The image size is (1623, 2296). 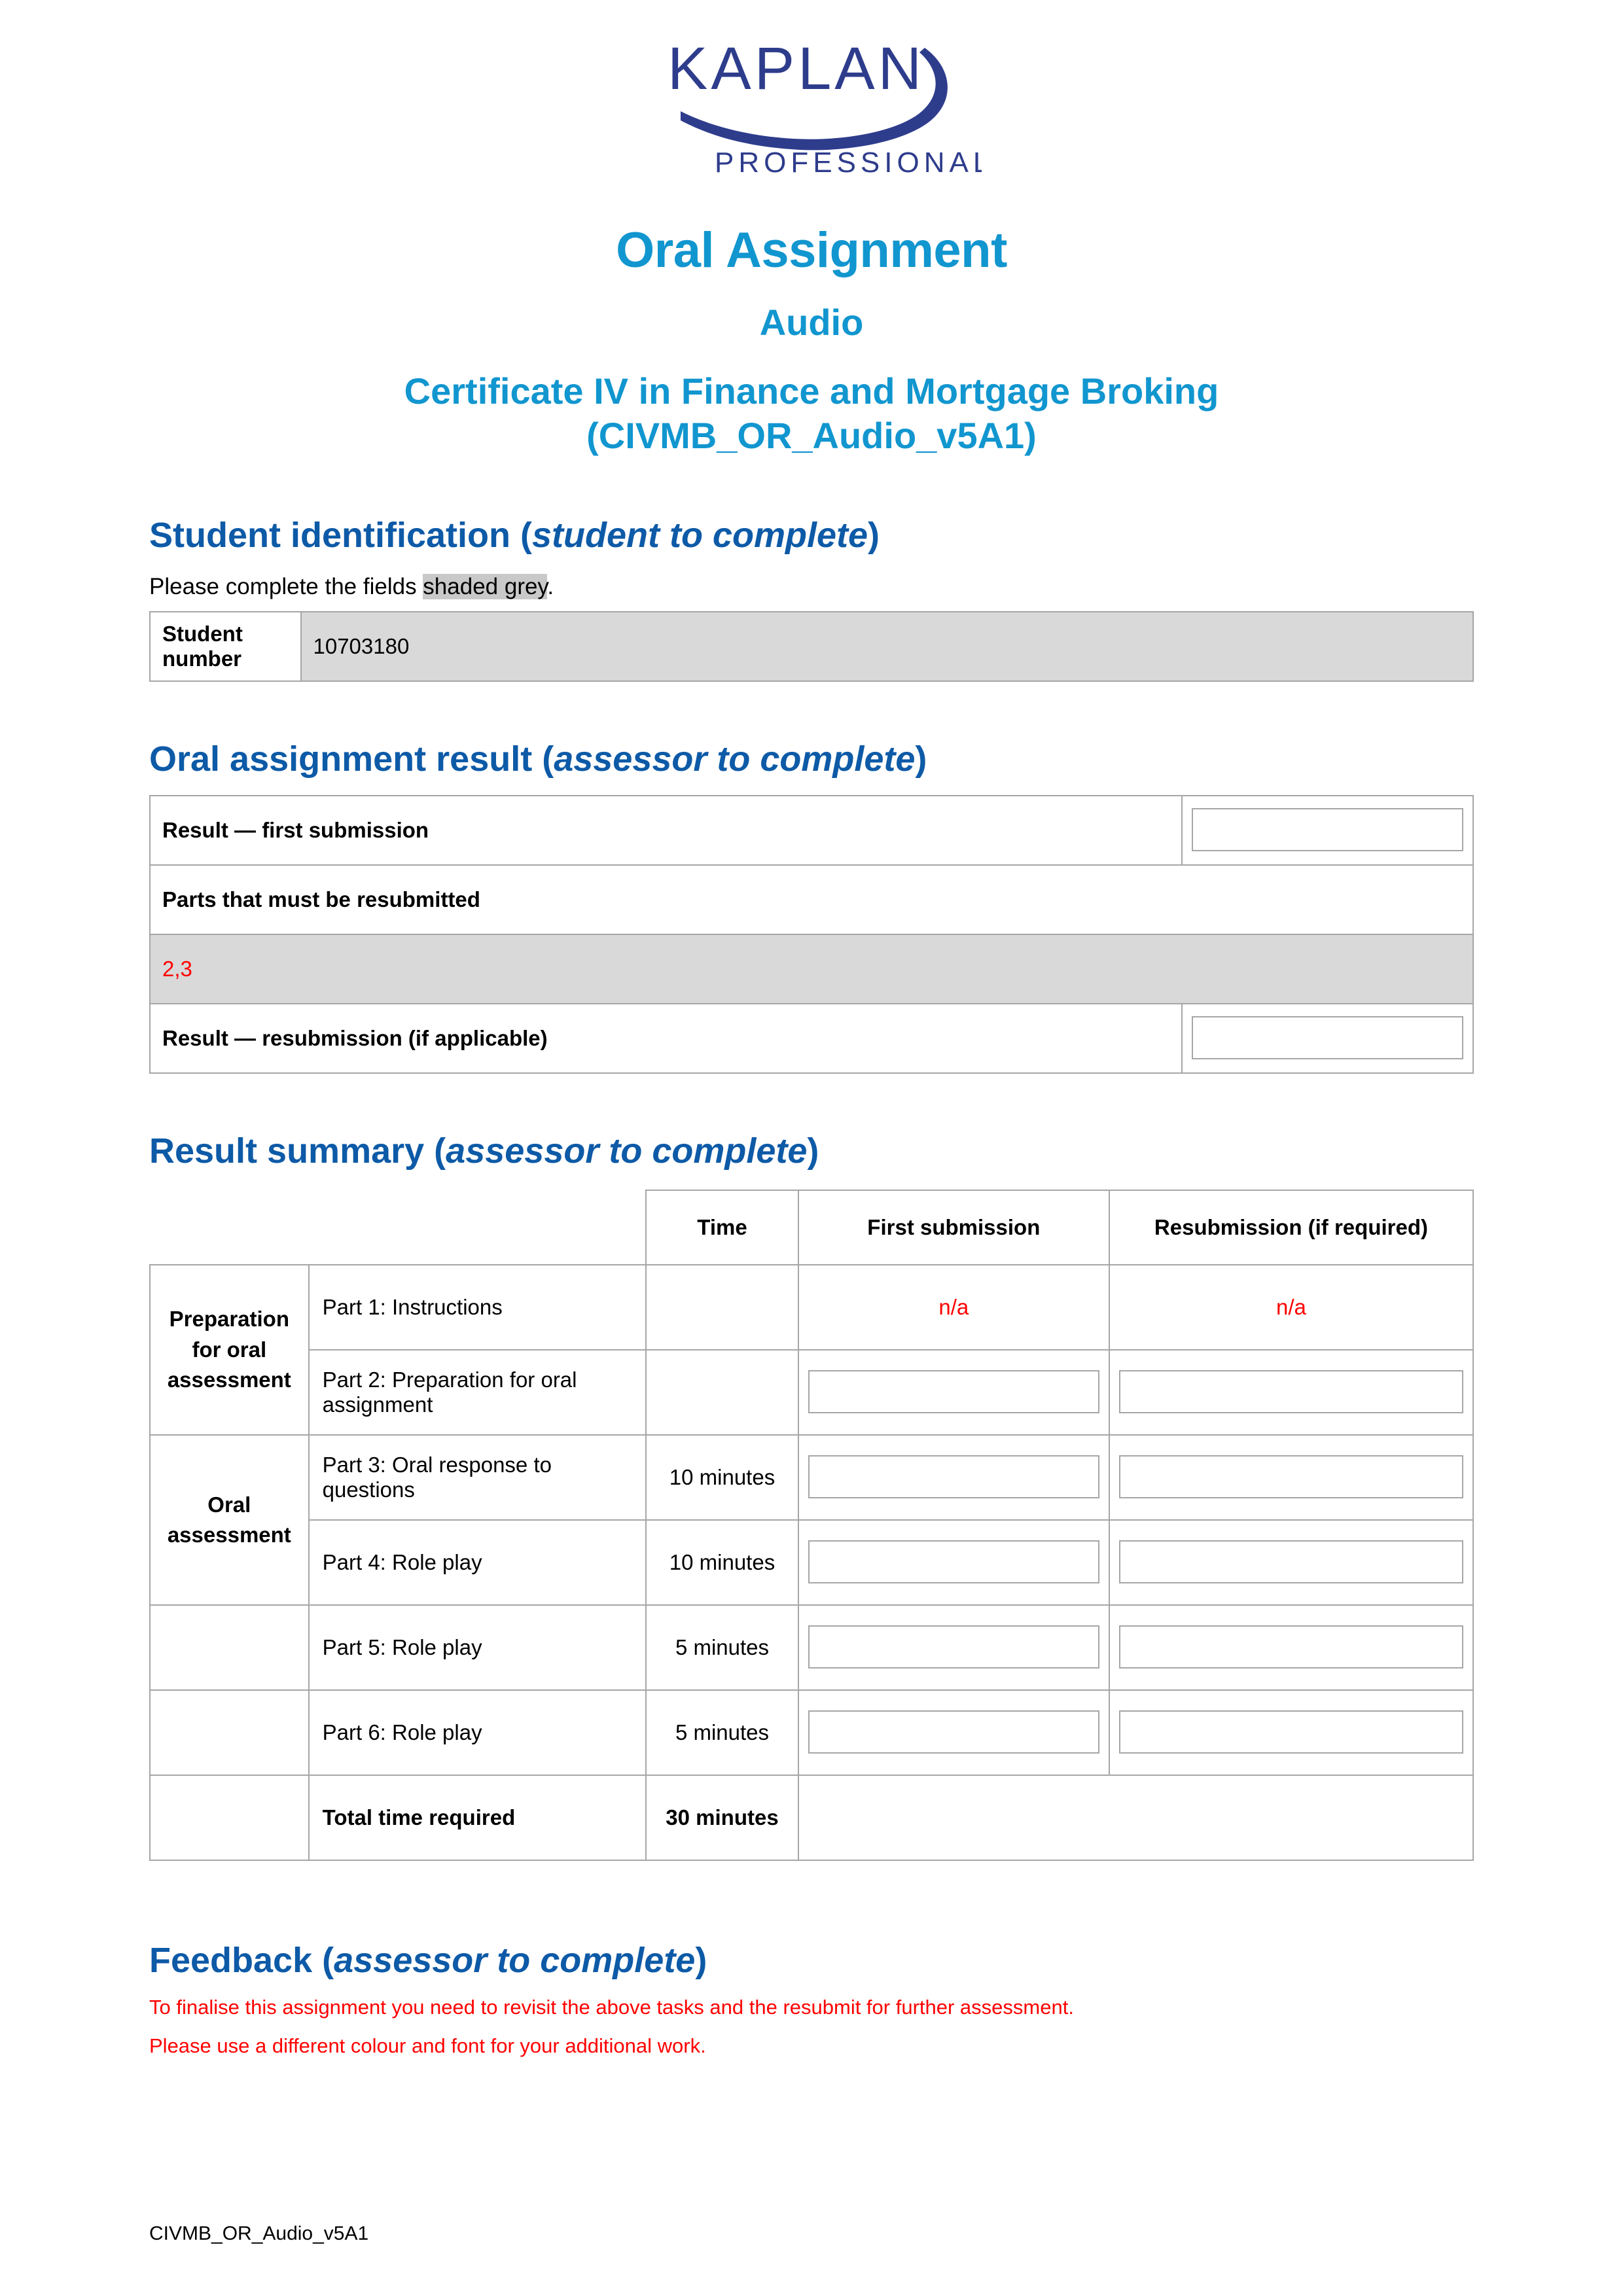 I want to click on result-first-submission-input, so click(x=1327, y=829).